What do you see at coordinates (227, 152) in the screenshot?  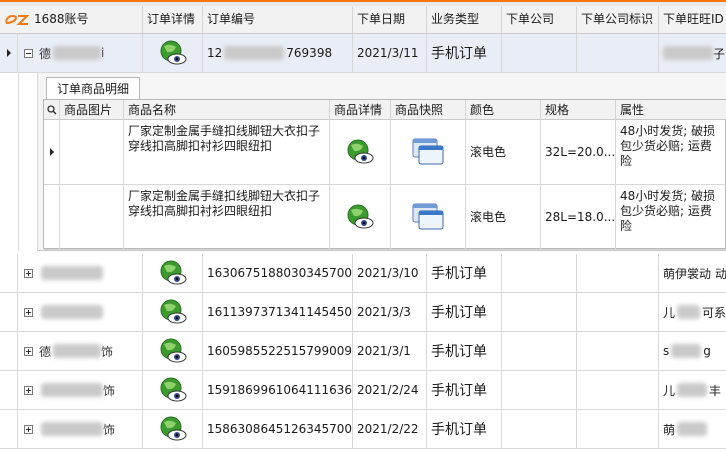 I see `item-name-cell: 厂家定制金属手缝扣线脚钮大衣扣子穿线扣高脚扣衬衫四眼纽扣` at bounding box center [227, 152].